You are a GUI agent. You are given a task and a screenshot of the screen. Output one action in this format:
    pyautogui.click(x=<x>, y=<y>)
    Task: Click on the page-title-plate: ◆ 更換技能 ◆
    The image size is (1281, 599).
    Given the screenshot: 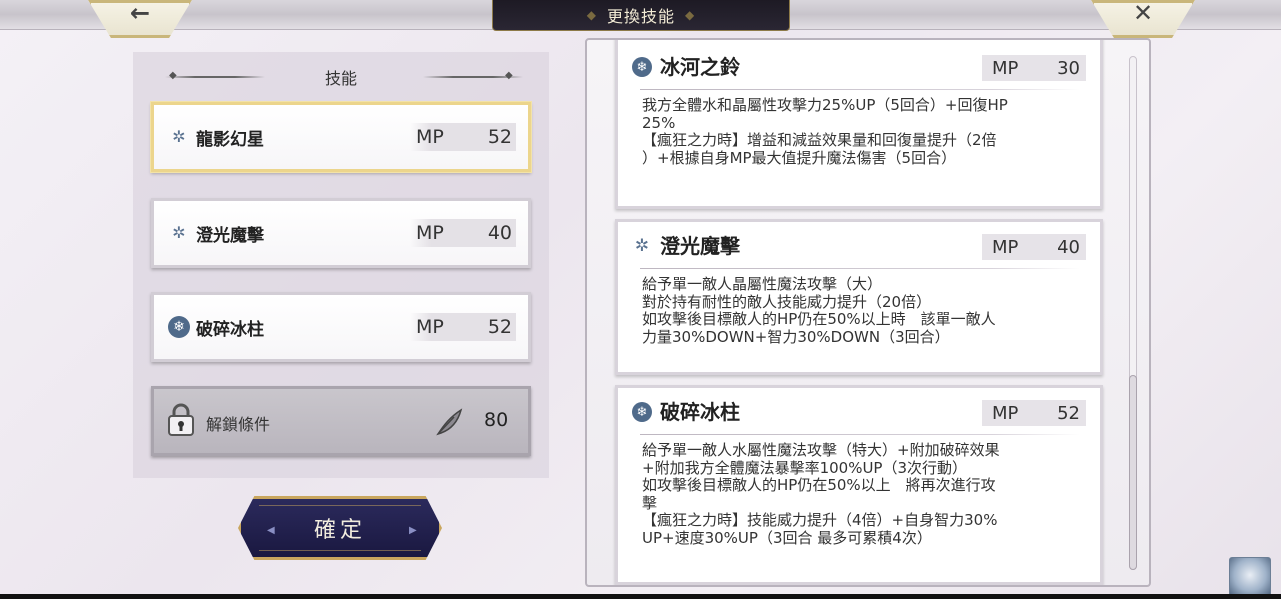 What is the action you would take?
    pyautogui.click(x=641, y=15)
    